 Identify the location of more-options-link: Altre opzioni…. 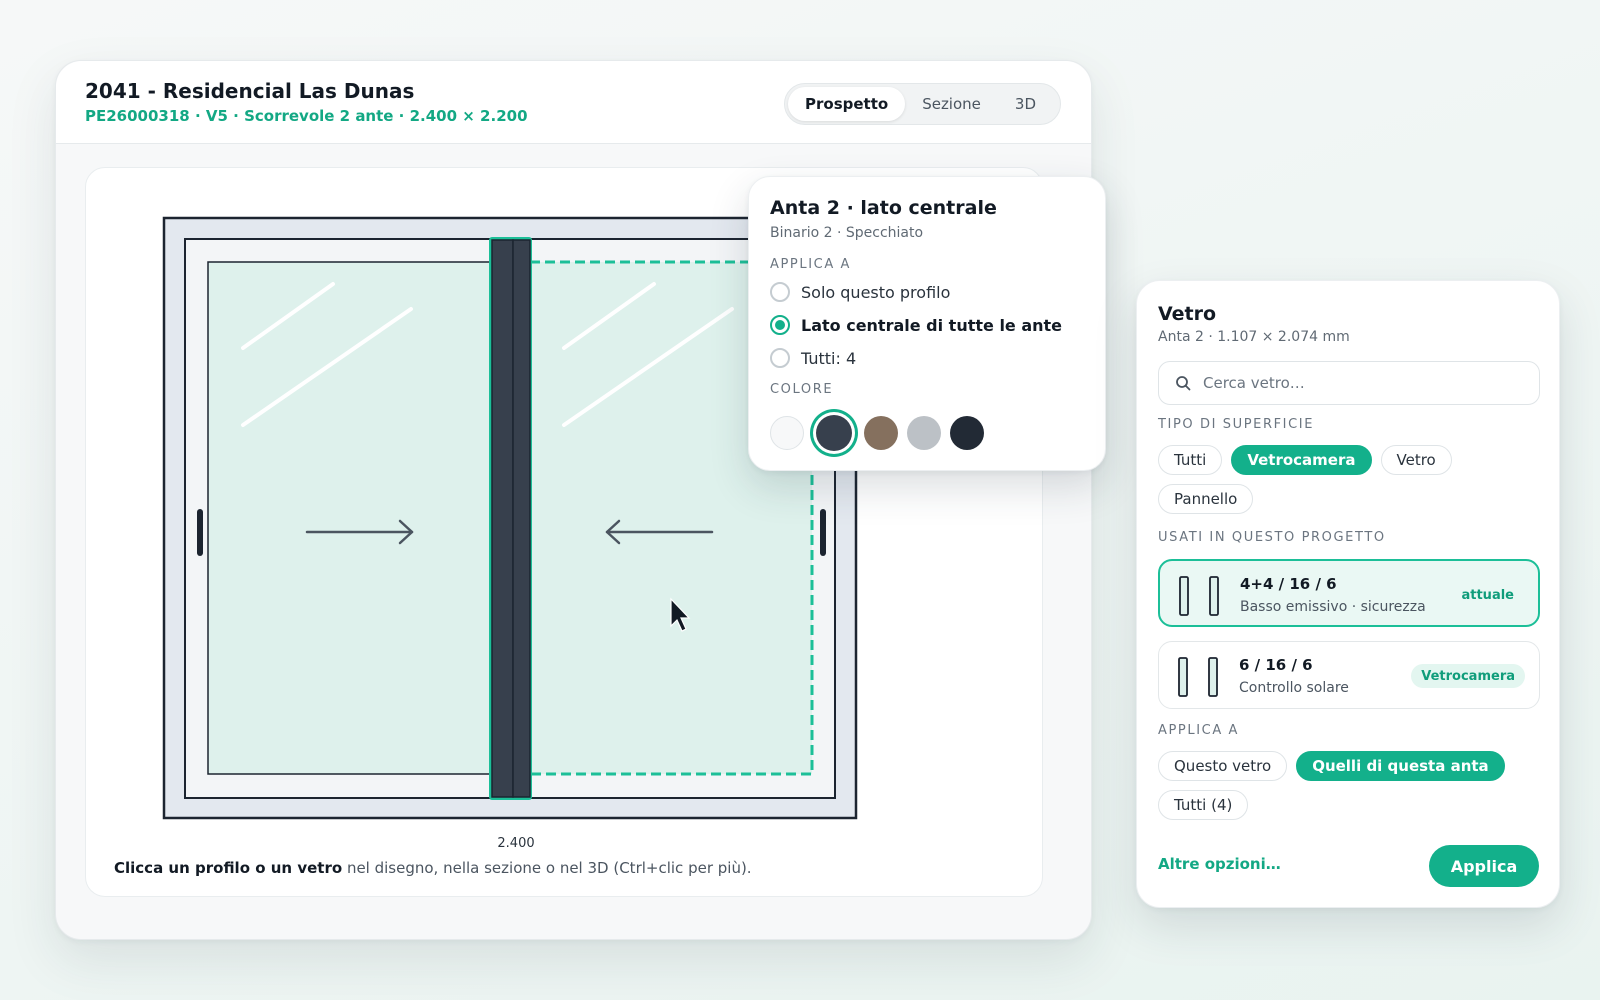
(1219, 864).